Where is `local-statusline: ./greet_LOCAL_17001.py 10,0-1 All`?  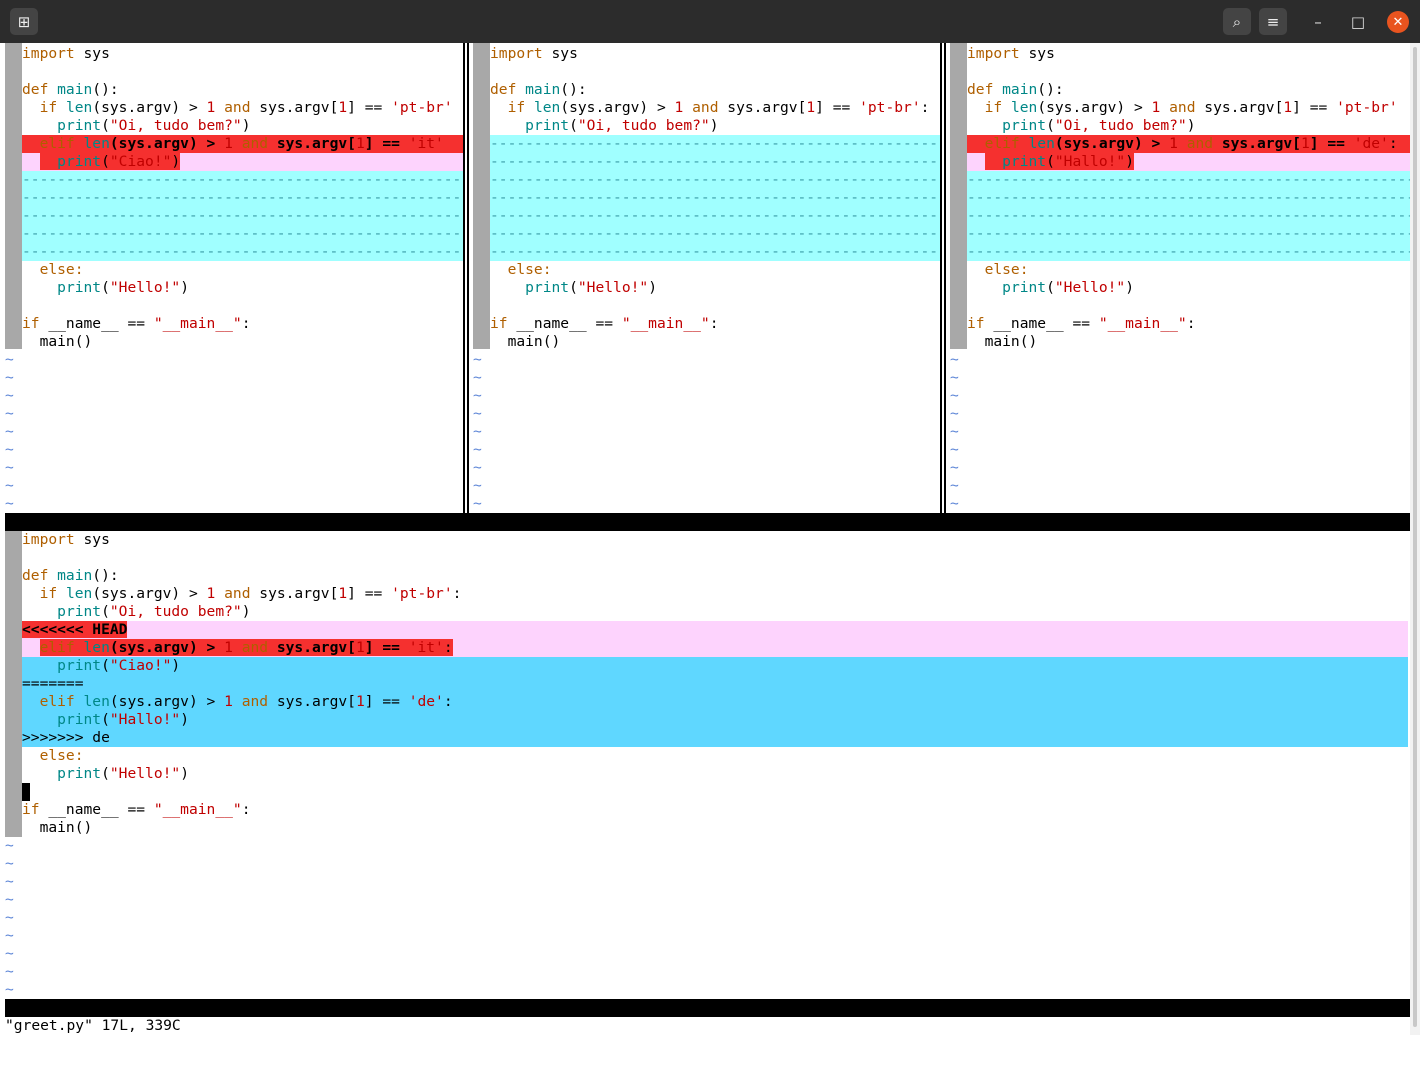 local-statusline: ./greet_LOCAL_17001.py 10,0-1 All is located at coordinates (236, 548).